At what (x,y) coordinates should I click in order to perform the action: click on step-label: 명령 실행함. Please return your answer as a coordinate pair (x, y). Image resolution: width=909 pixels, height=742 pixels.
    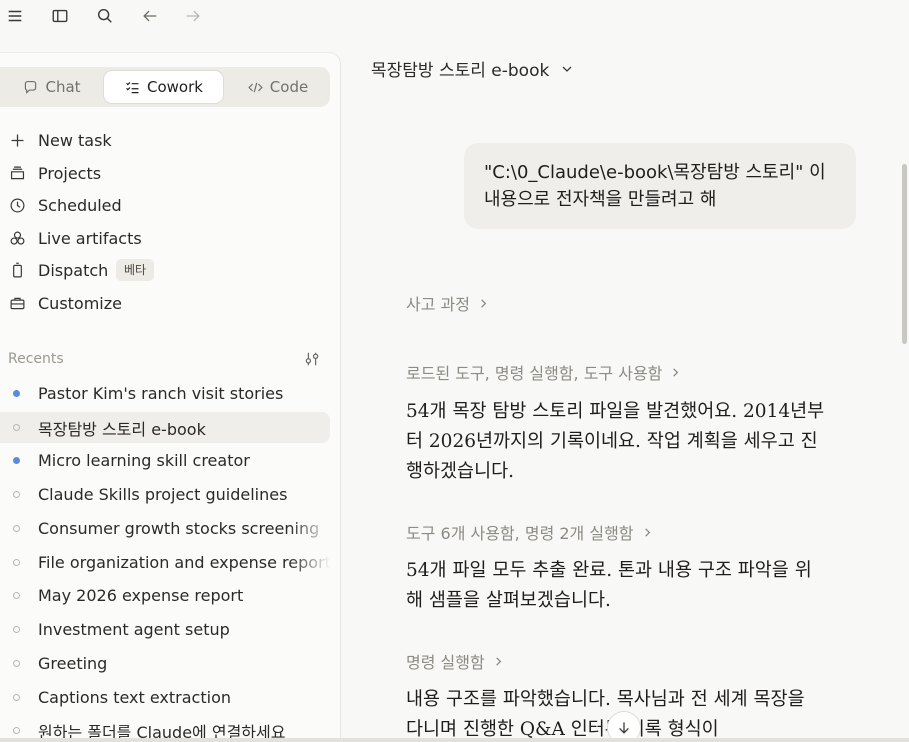
    Looking at the image, I should click on (445, 662).